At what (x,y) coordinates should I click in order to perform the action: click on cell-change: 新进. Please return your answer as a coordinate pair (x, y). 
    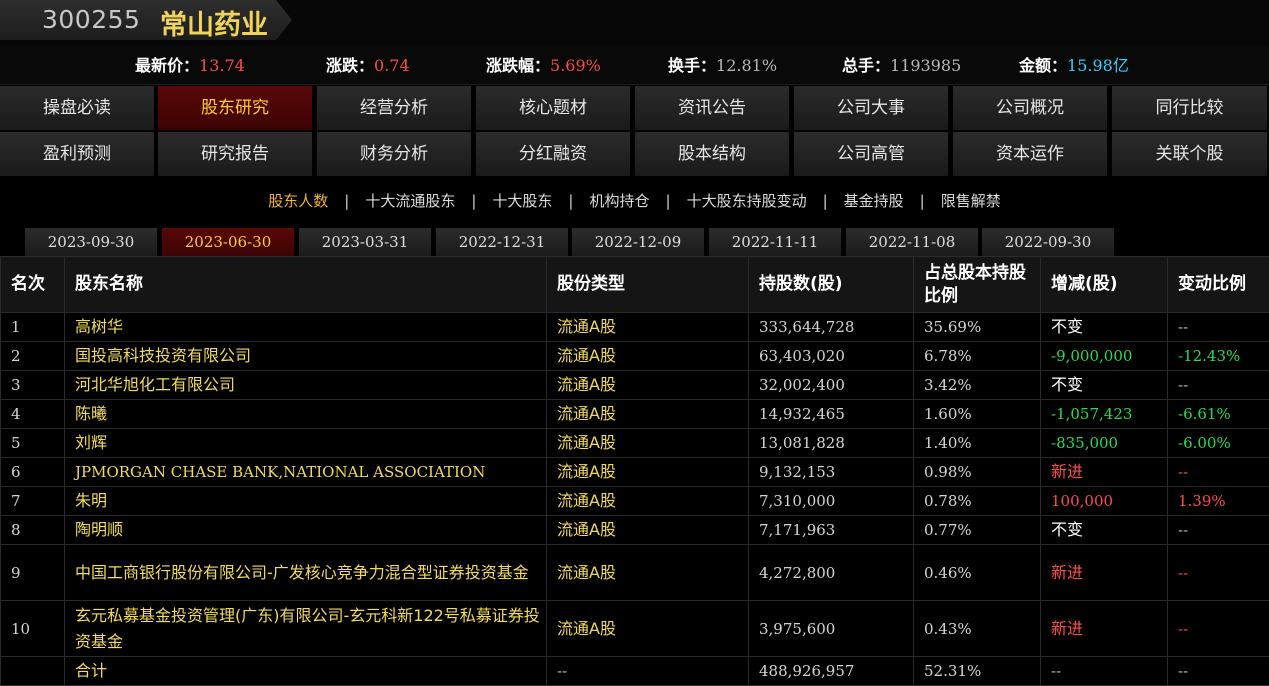
    Looking at the image, I should click on (1104, 472).